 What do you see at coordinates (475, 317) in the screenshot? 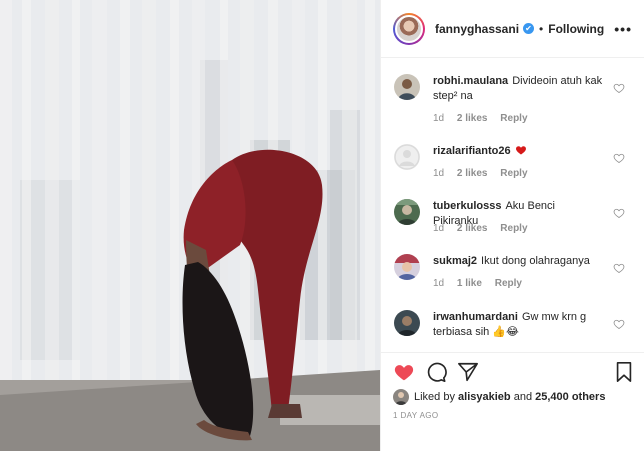
I see `comment-username: irwanhumardani` at bounding box center [475, 317].